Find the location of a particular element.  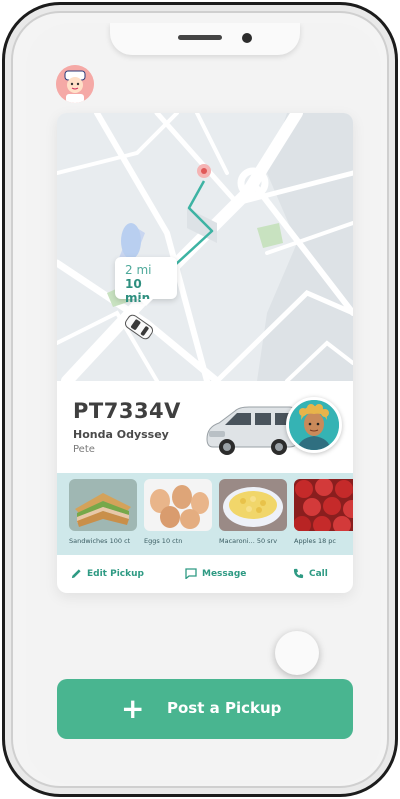

item-card: Macaroni... 50 srv is located at coordinates (254, 512).